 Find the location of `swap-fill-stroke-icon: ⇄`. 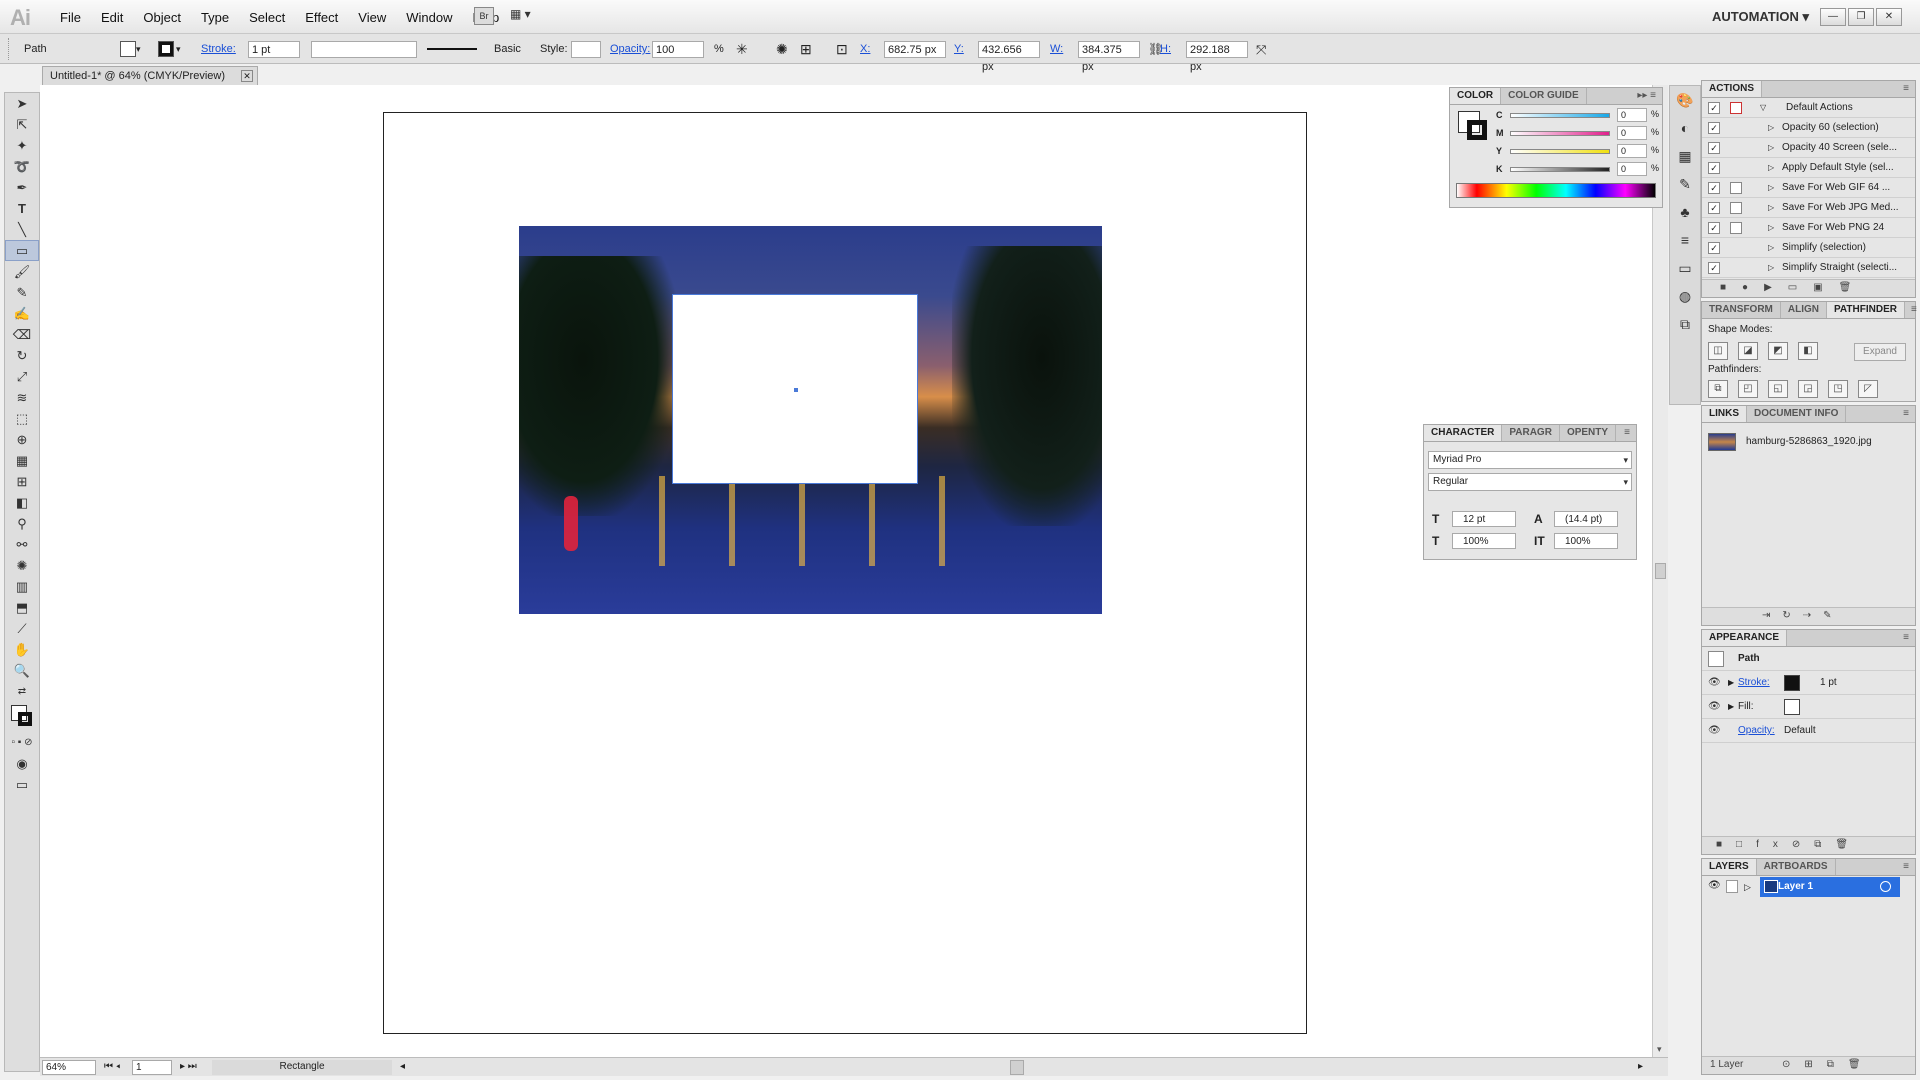

swap-fill-stroke-icon: ⇄ is located at coordinates (22, 691).